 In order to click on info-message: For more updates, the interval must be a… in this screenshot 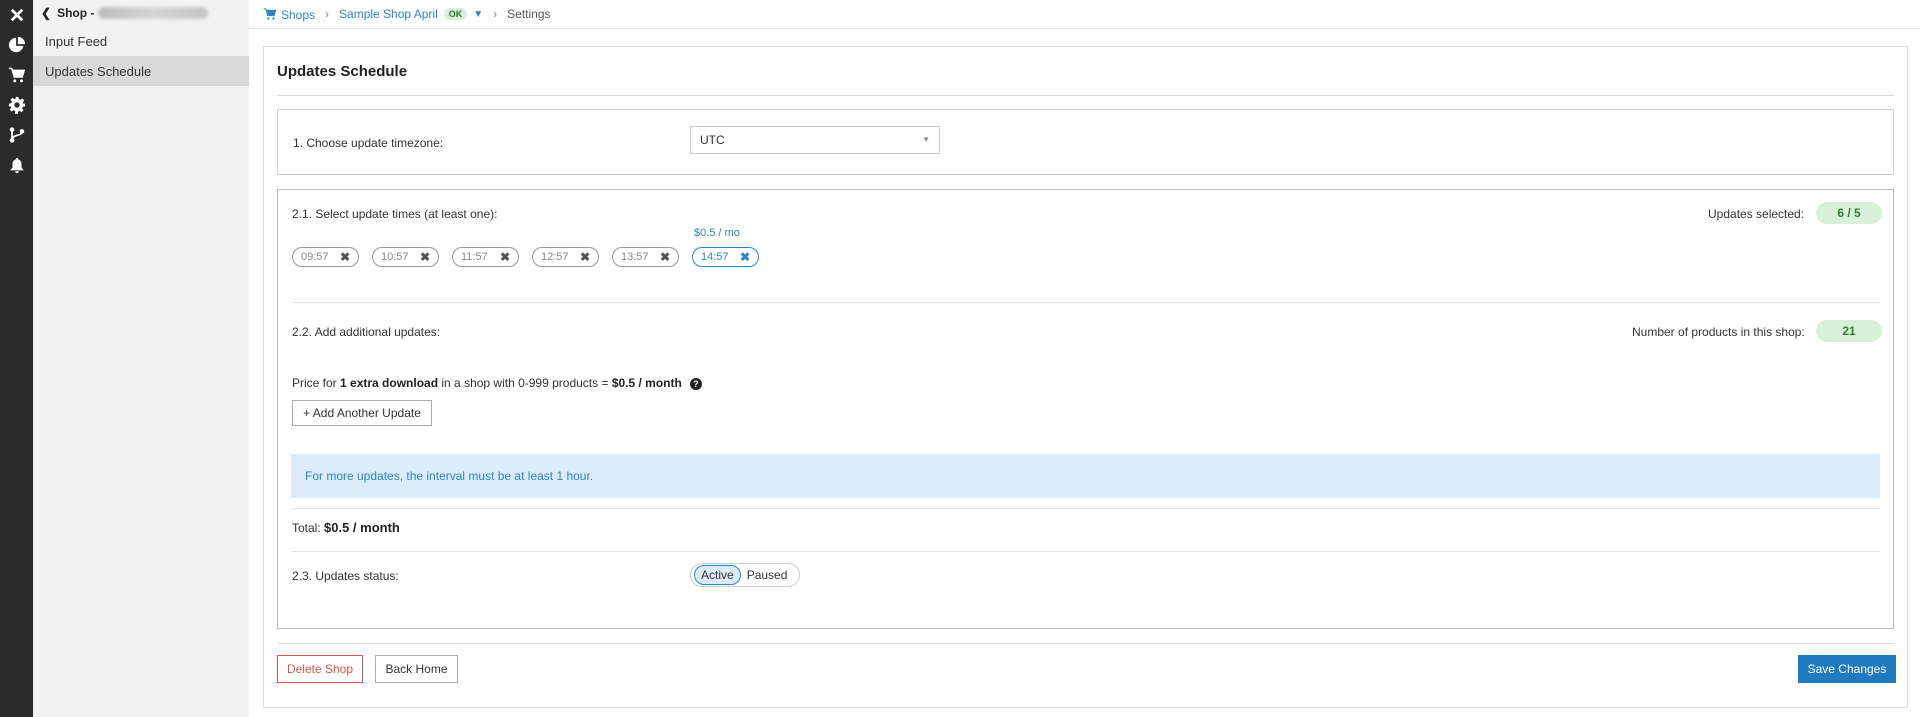, I will do `click(1085, 476)`.